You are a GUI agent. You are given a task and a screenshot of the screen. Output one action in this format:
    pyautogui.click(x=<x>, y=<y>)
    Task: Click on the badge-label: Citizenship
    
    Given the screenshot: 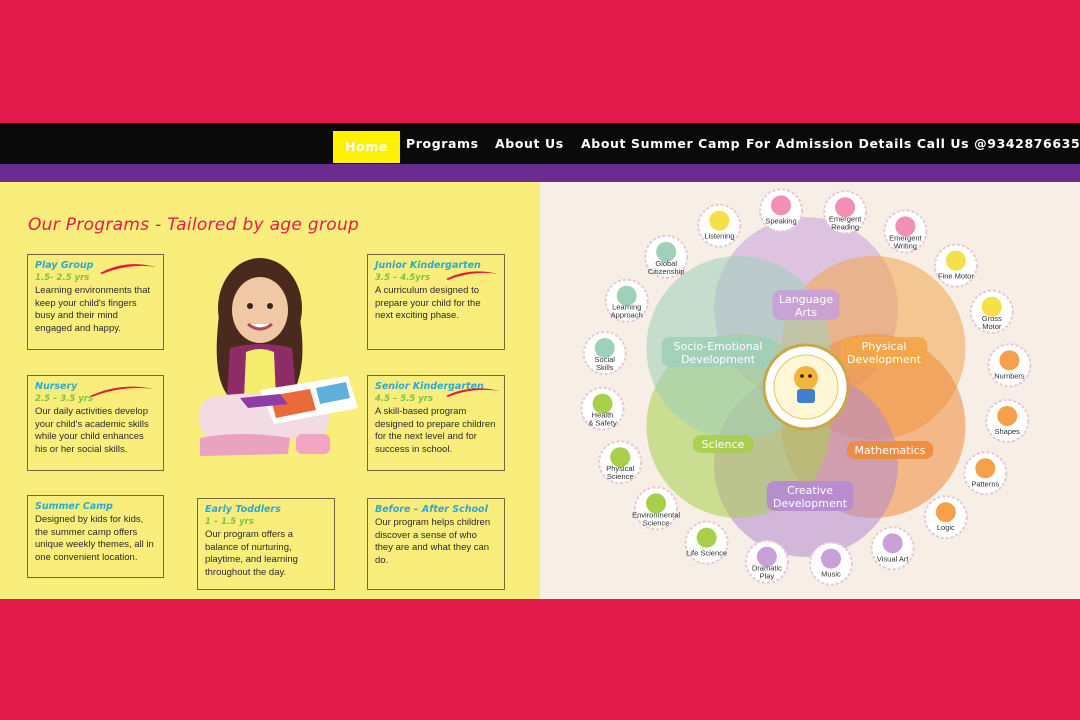 What is the action you would take?
    pyautogui.click(x=666, y=271)
    